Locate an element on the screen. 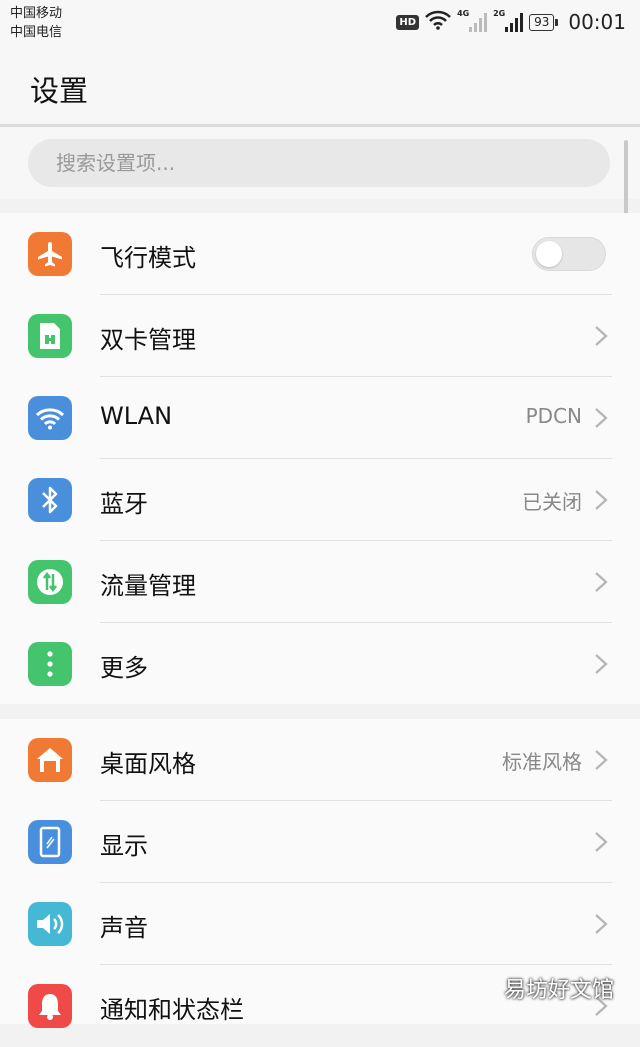 The width and height of the screenshot is (640, 1047). signal-2g-icon: 2G is located at coordinates (508, 21).